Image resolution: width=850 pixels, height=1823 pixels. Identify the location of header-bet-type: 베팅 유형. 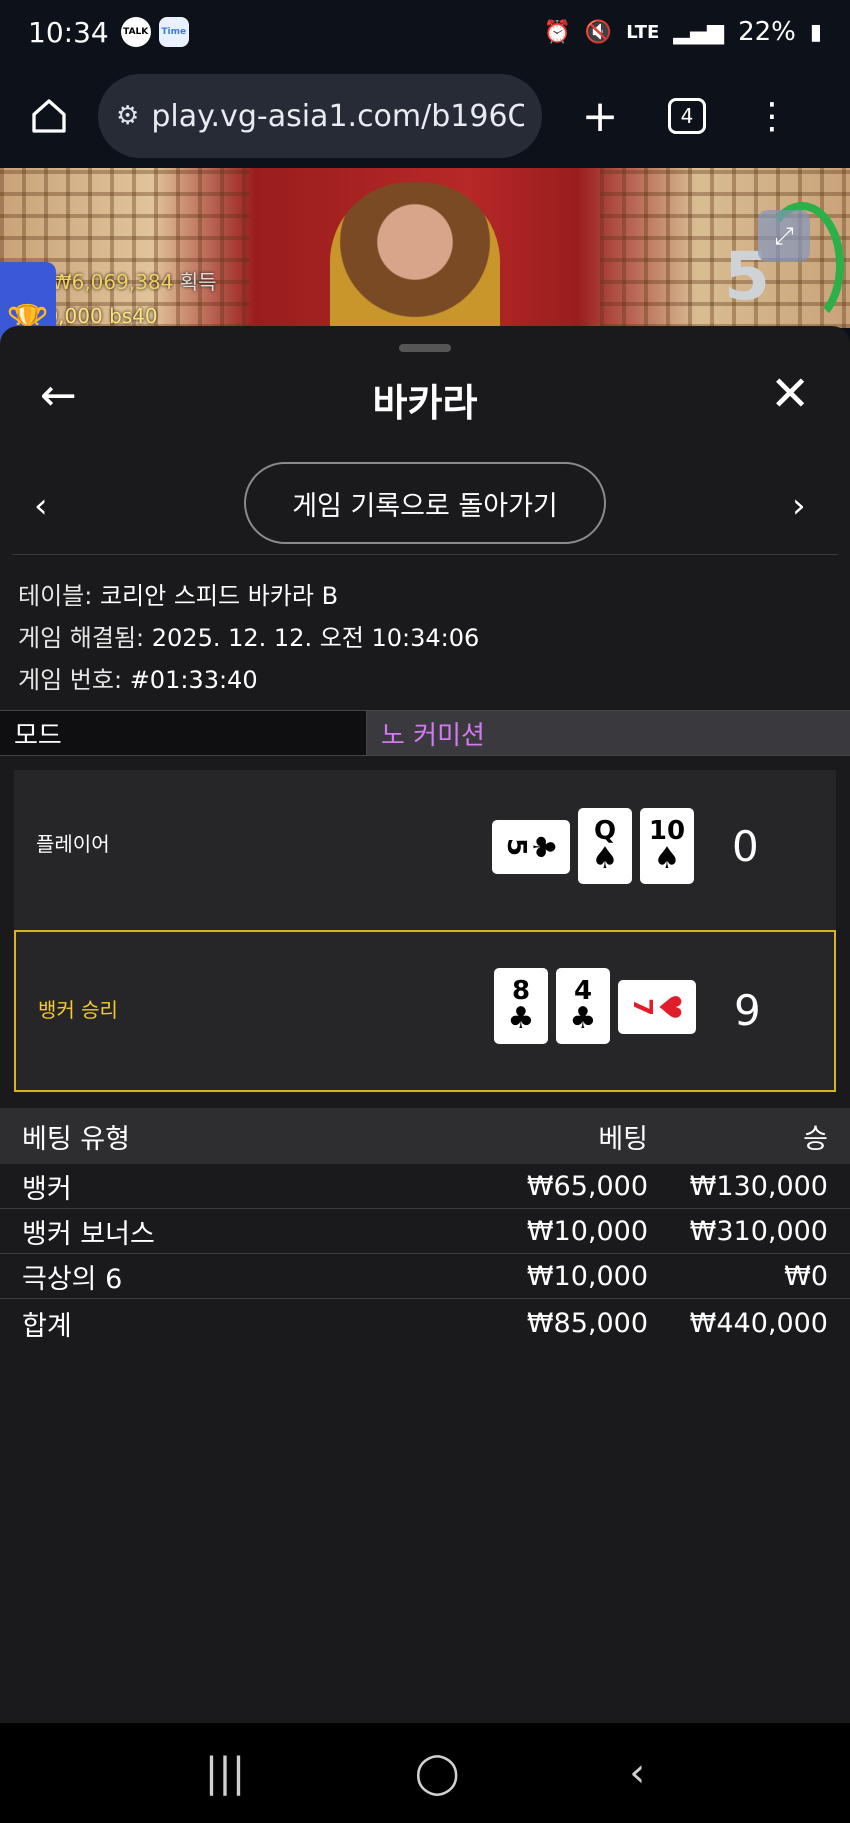
(76, 1139).